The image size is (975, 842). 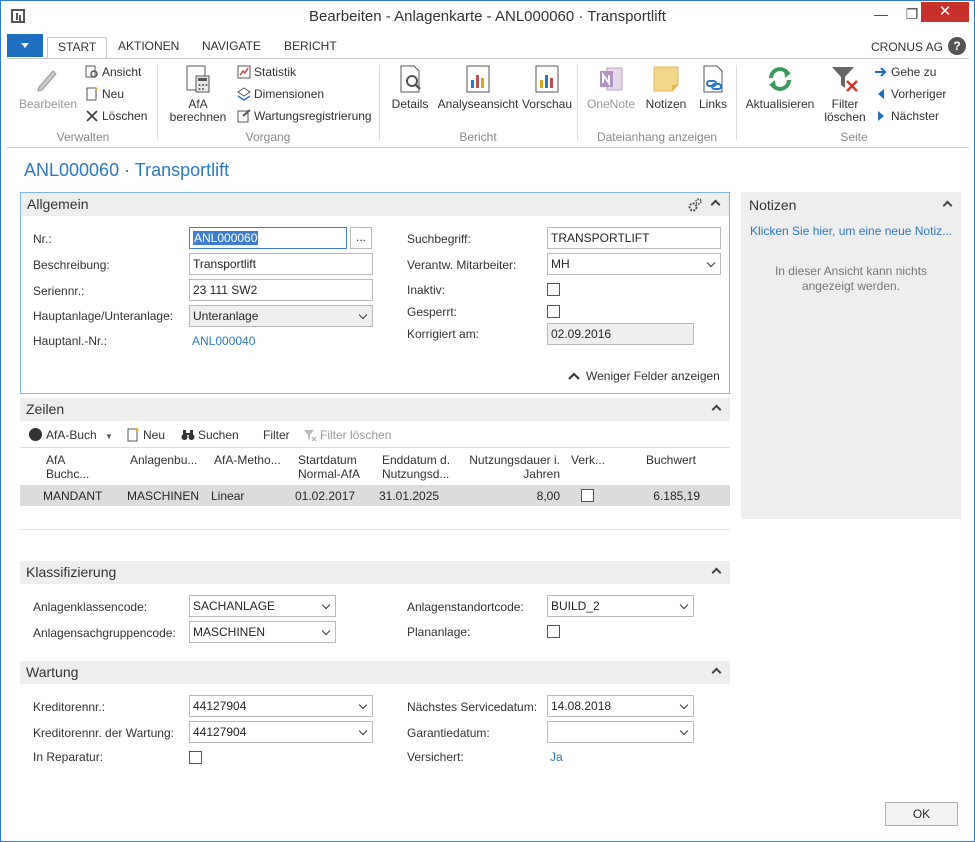 What do you see at coordinates (375, 572) in the screenshot?
I see `klassifizierung-header: Klassifizierung` at bounding box center [375, 572].